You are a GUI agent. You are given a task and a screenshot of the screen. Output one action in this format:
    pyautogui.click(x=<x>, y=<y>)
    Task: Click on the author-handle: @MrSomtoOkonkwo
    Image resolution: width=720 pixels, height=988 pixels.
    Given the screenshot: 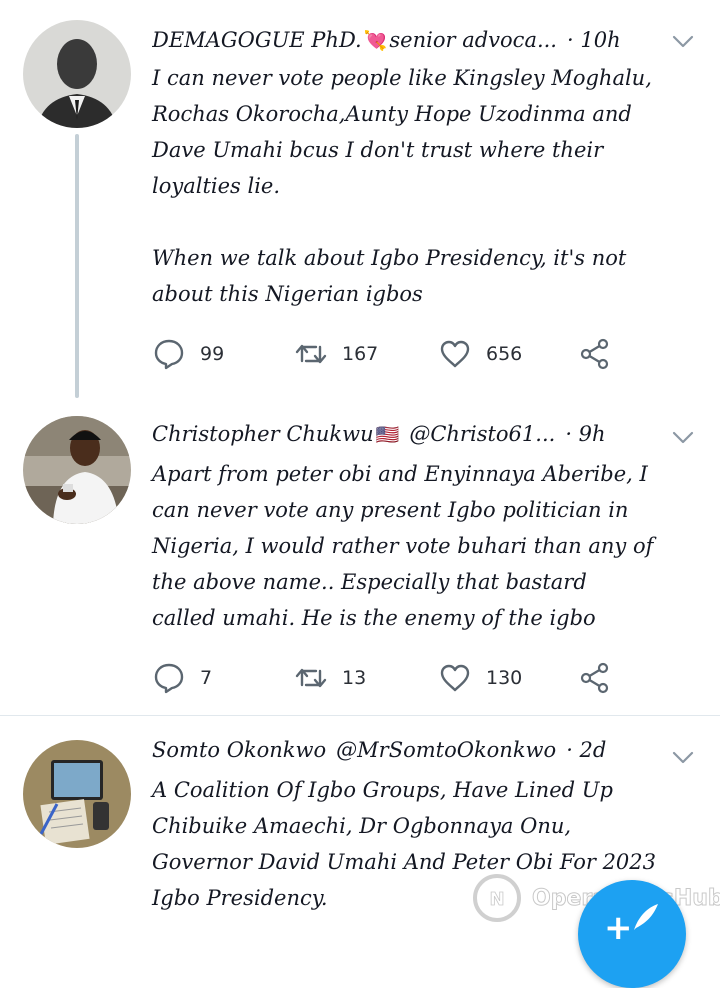 What is the action you would take?
    pyautogui.click(x=446, y=750)
    